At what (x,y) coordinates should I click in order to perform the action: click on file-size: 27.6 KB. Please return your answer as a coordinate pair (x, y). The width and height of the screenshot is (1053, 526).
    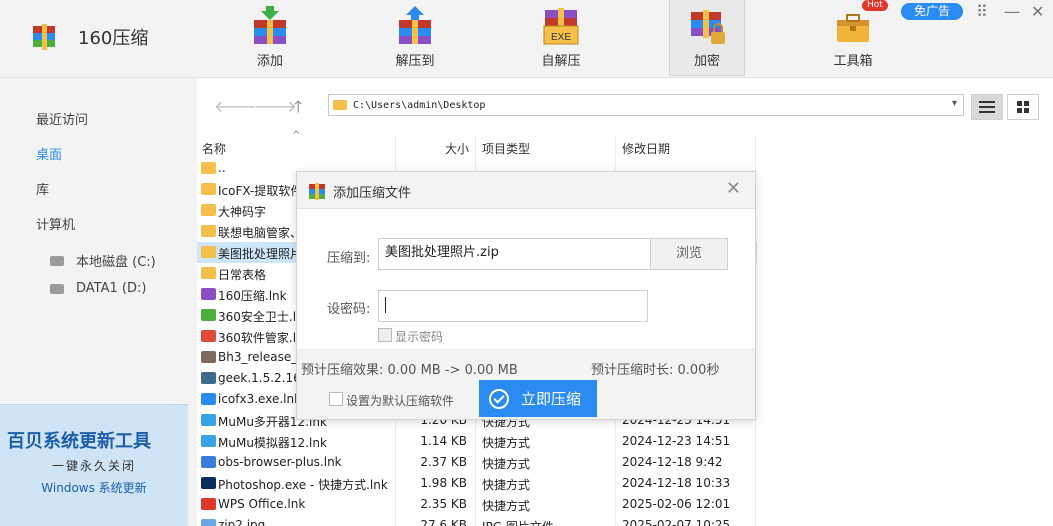
    Looking at the image, I should click on (443, 522).